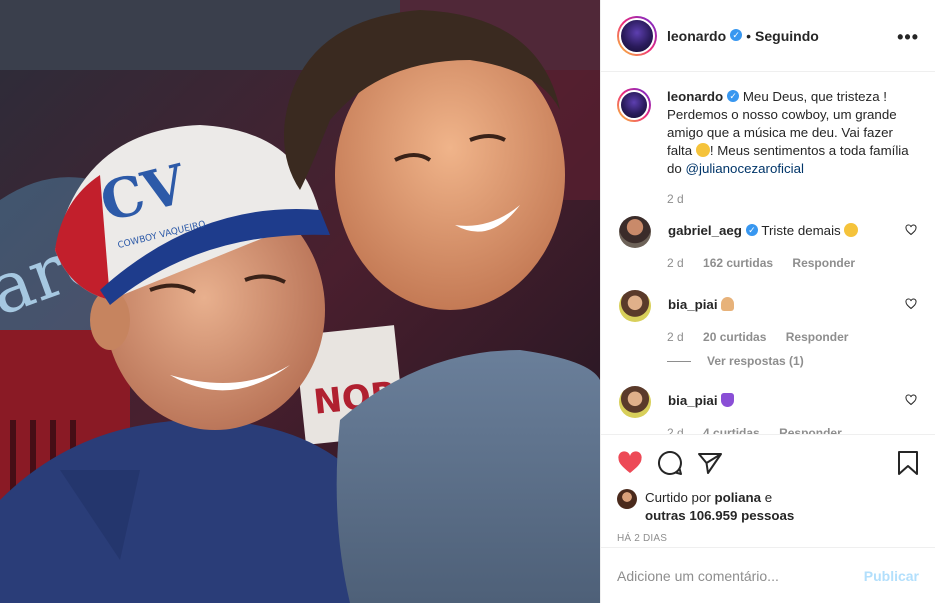 The width and height of the screenshot is (935, 603). I want to click on caption-avatar, so click(634, 105).